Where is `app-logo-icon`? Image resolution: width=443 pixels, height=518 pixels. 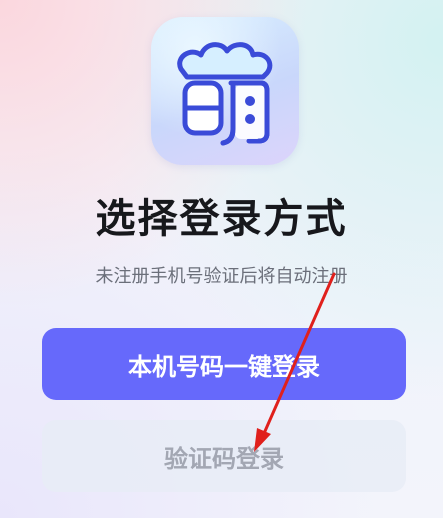
app-logo-icon is located at coordinates (225, 91).